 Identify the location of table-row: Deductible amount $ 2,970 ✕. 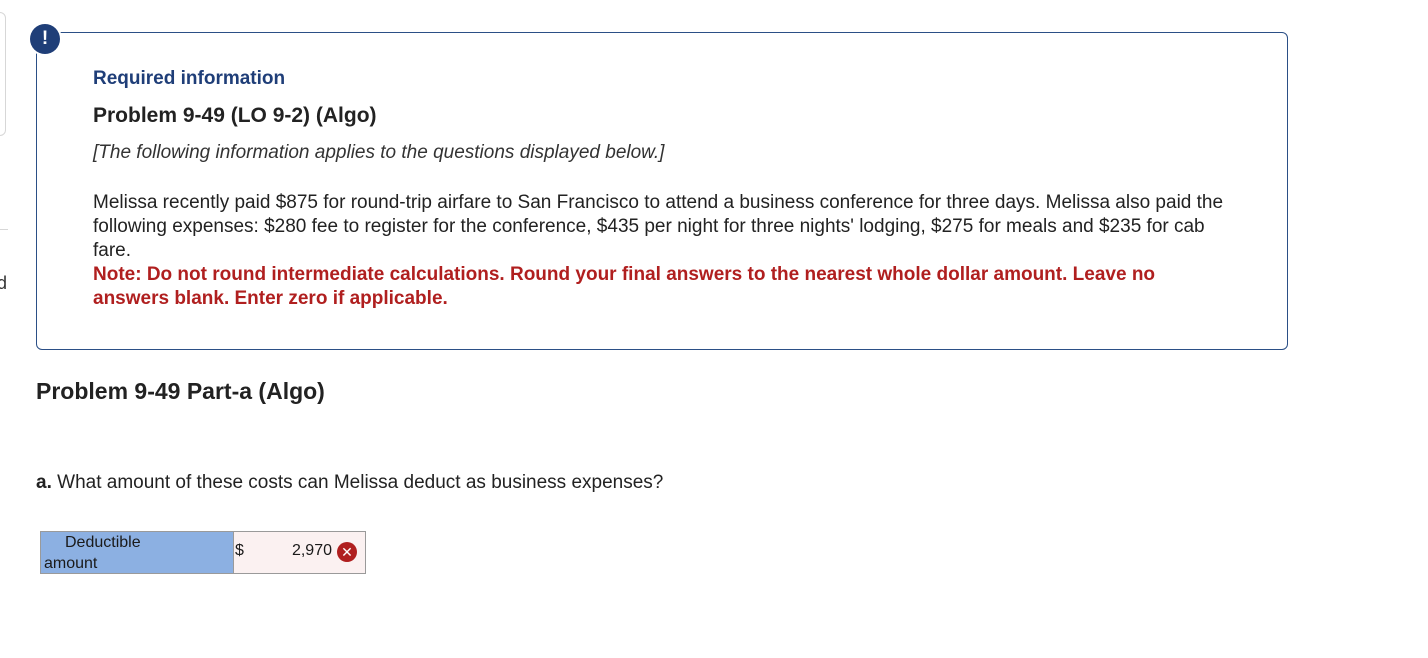
(203, 552).